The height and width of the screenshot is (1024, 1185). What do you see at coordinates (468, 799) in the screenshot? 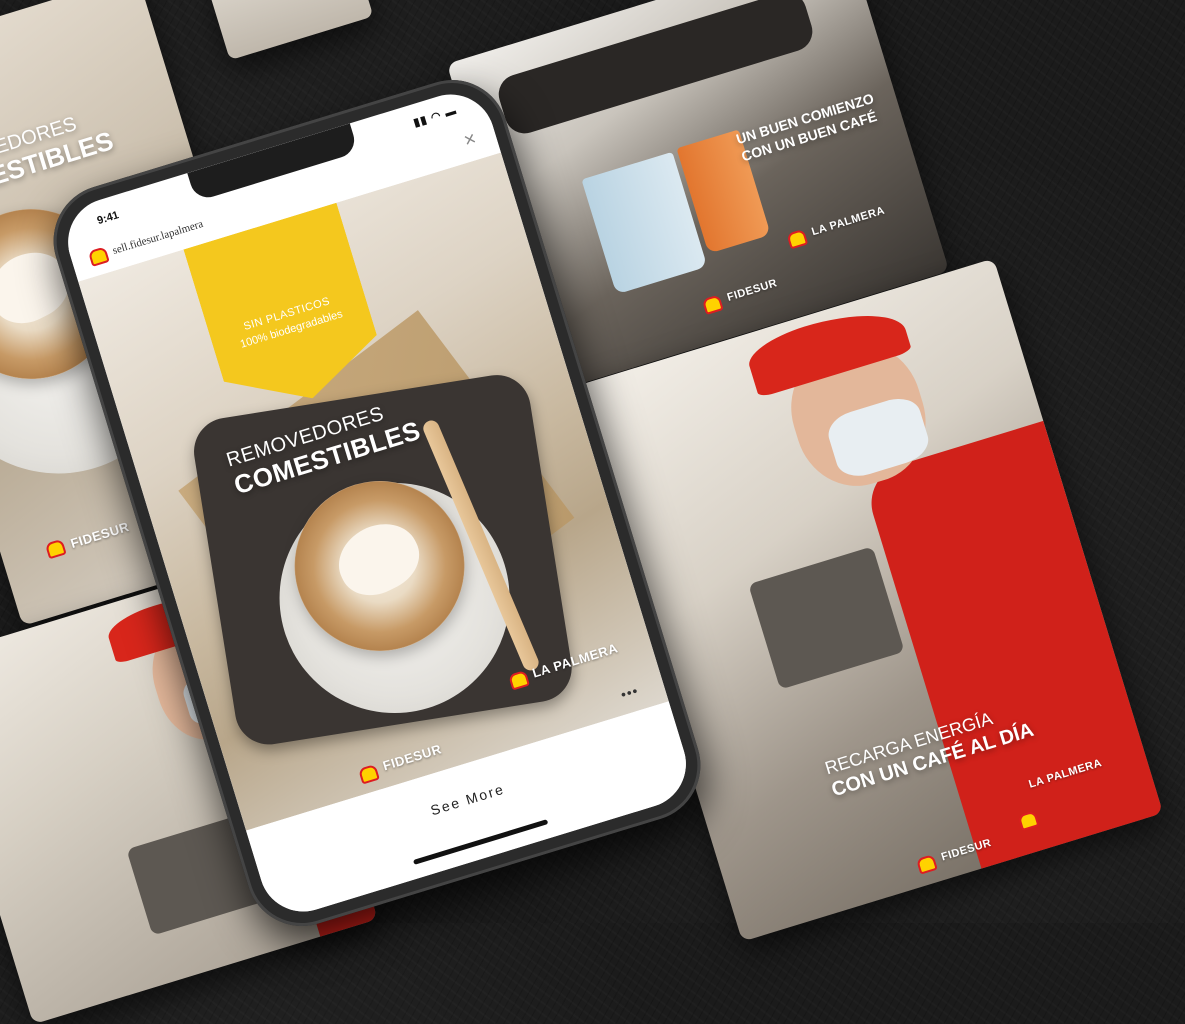
I see `see-more-button: See More` at bounding box center [468, 799].